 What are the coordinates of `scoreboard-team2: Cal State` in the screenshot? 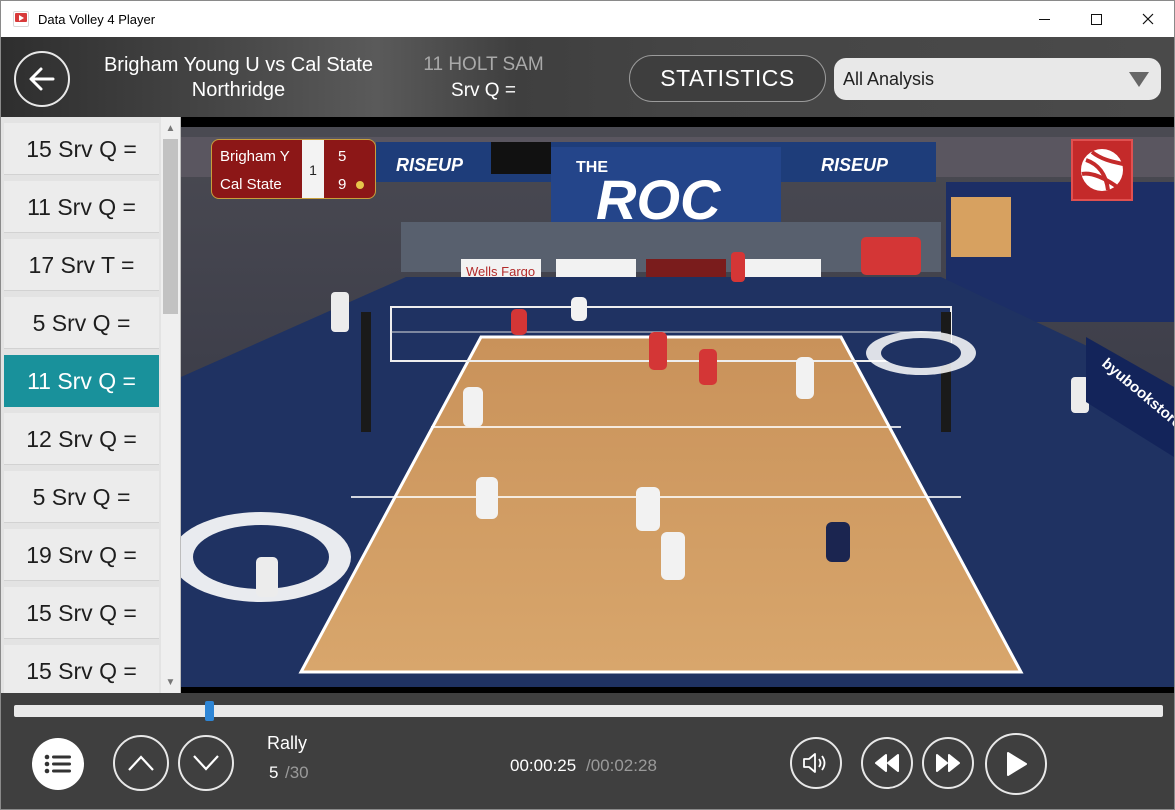 It's located at (251, 184).